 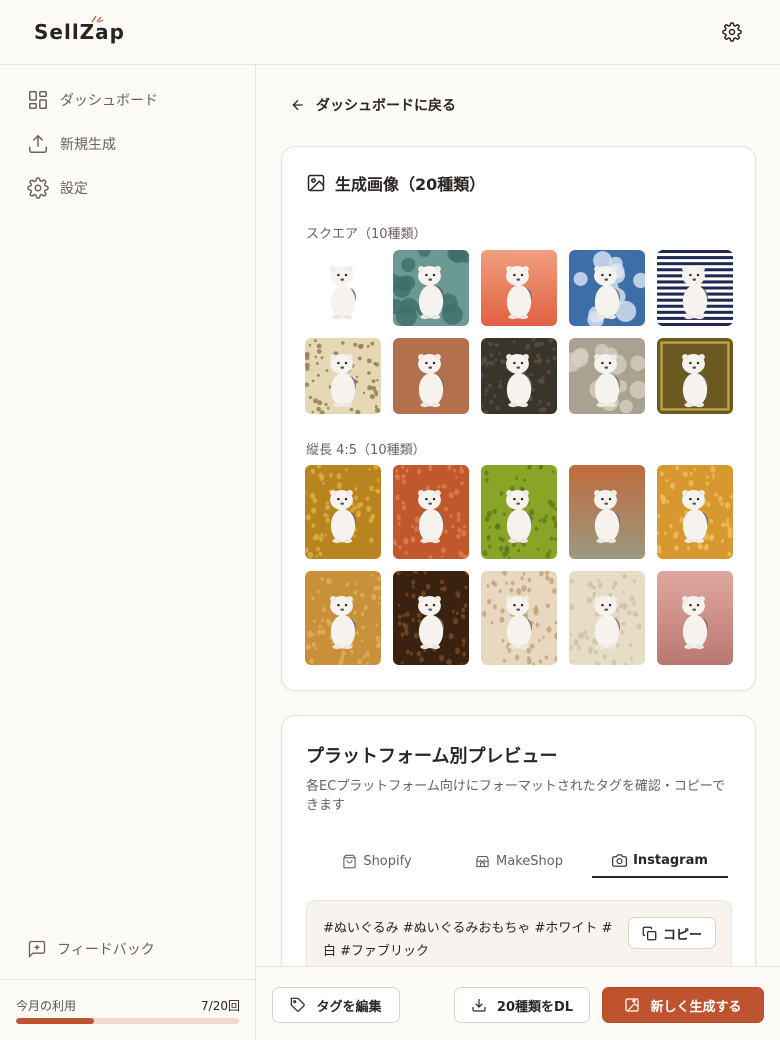 I want to click on top-bar: SellZap, so click(x=390, y=32).